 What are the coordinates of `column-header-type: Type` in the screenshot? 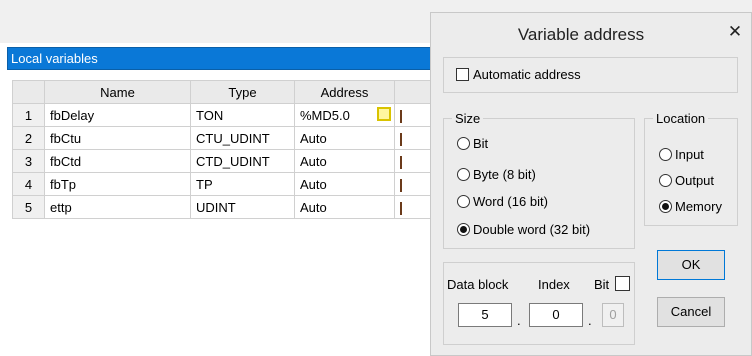 It's located at (242, 92).